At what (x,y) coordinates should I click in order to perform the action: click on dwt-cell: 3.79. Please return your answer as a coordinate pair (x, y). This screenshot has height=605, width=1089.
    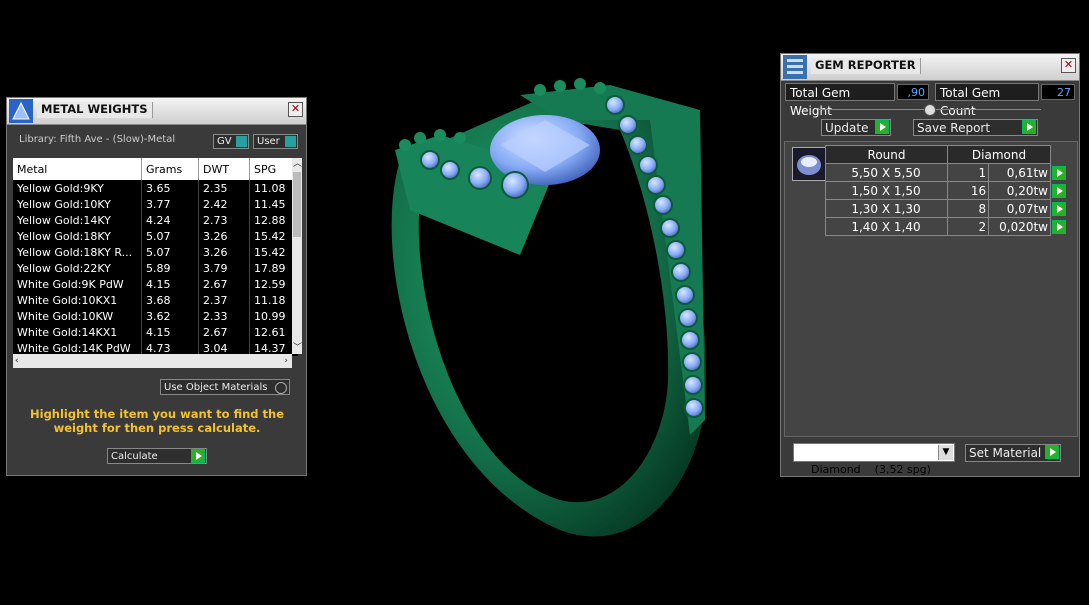
    Looking at the image, I should click on (224, 268).